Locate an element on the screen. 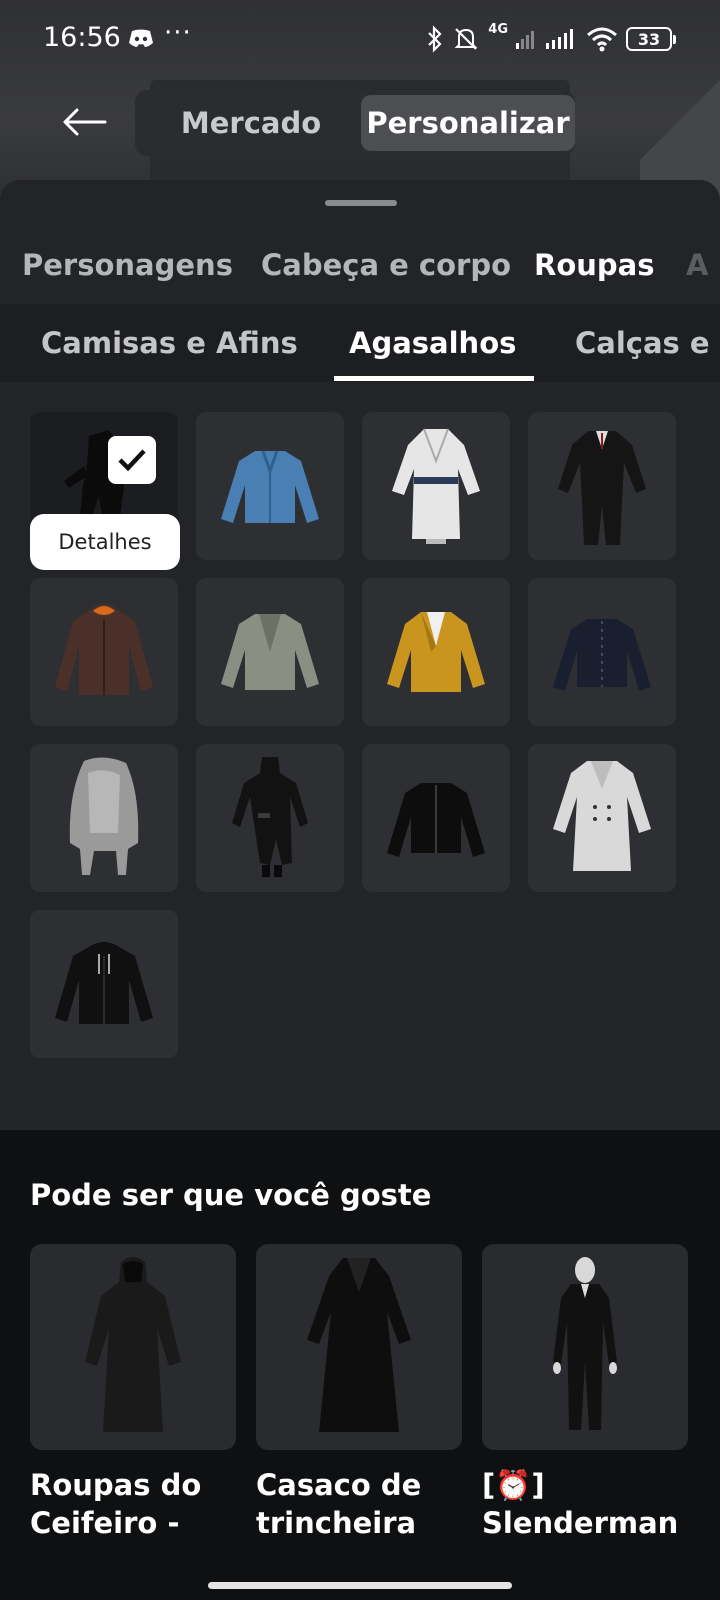 The width and height of the screenshot is (720, 1600). gray-blazer-icon is located at coordinates (270, 652).